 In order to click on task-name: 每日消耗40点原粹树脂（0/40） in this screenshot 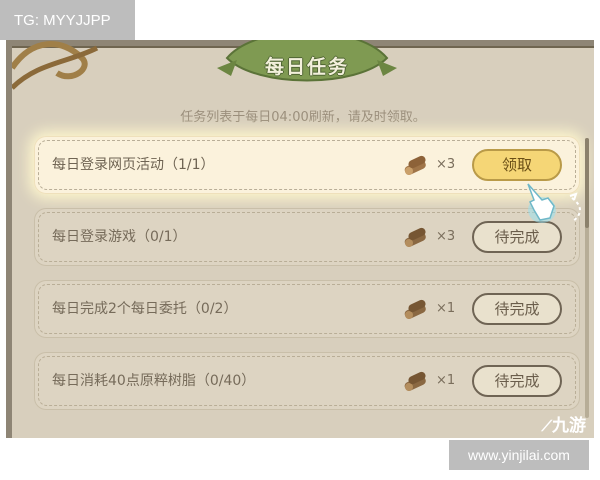, I will do `click(154, 381)`.